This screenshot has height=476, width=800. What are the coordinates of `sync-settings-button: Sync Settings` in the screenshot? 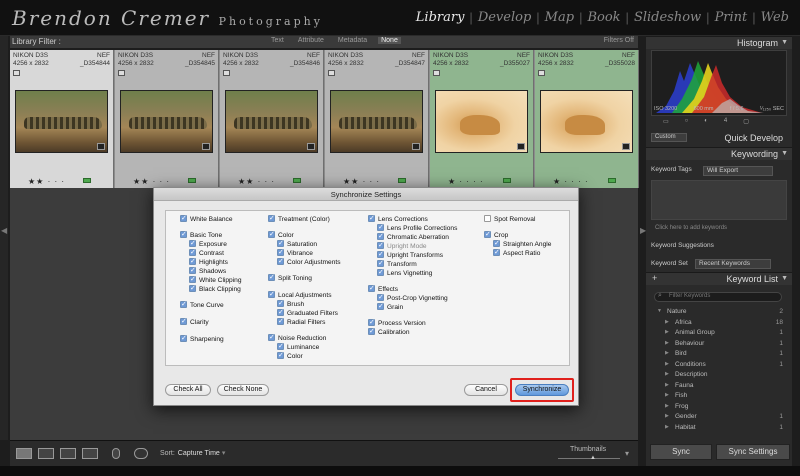 It's located at (753, 452).